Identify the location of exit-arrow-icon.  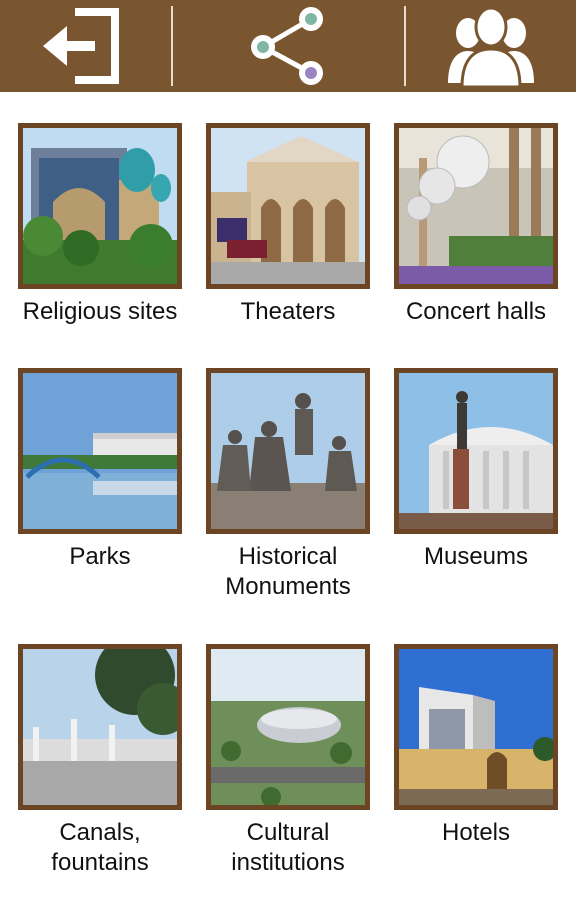
(81, 46).